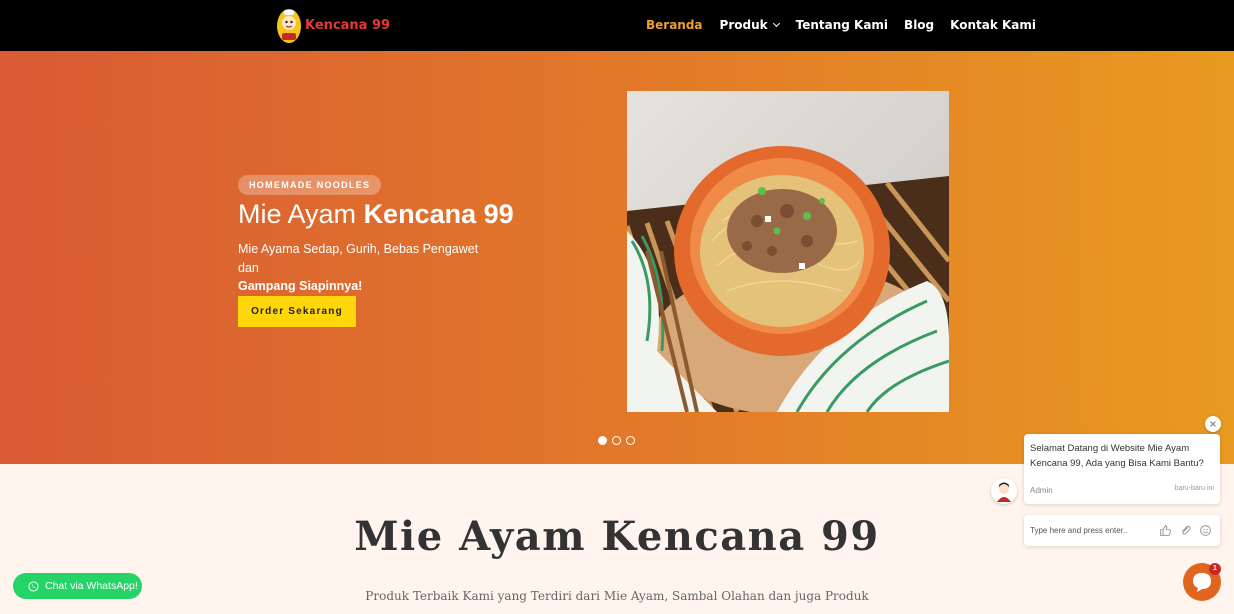 The height and width of the screenshot is (614, 1234). I want to click on chat-close-button, so click(1213, 424).